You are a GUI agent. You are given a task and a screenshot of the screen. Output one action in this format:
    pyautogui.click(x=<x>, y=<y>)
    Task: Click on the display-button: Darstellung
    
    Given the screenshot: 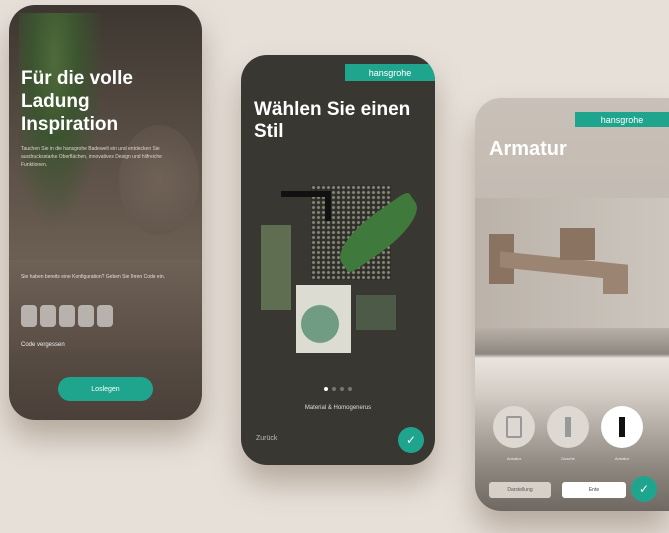 What is the action you would take?
    pyautogui.click(x=520, y=490)
    